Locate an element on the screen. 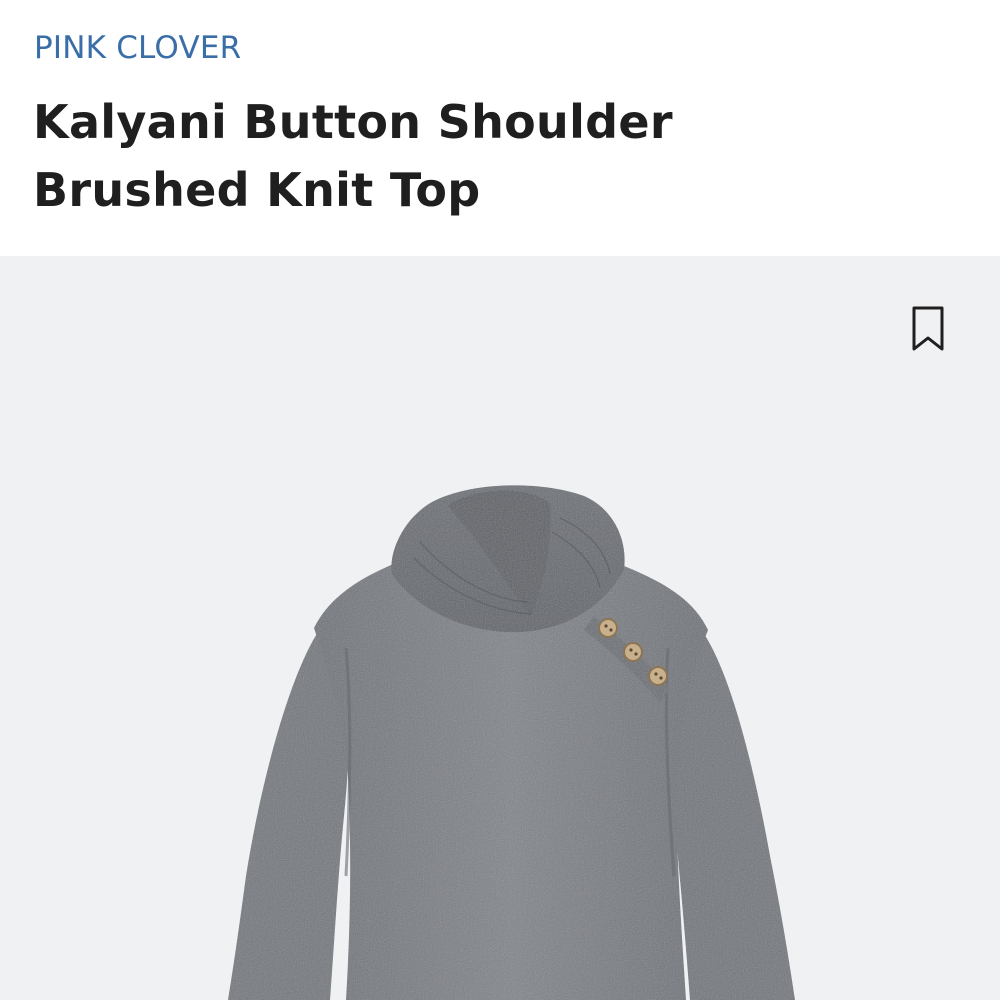 This screenshot has height=1000, width=1000. bookmark-button is located at coordinates (928, 329).